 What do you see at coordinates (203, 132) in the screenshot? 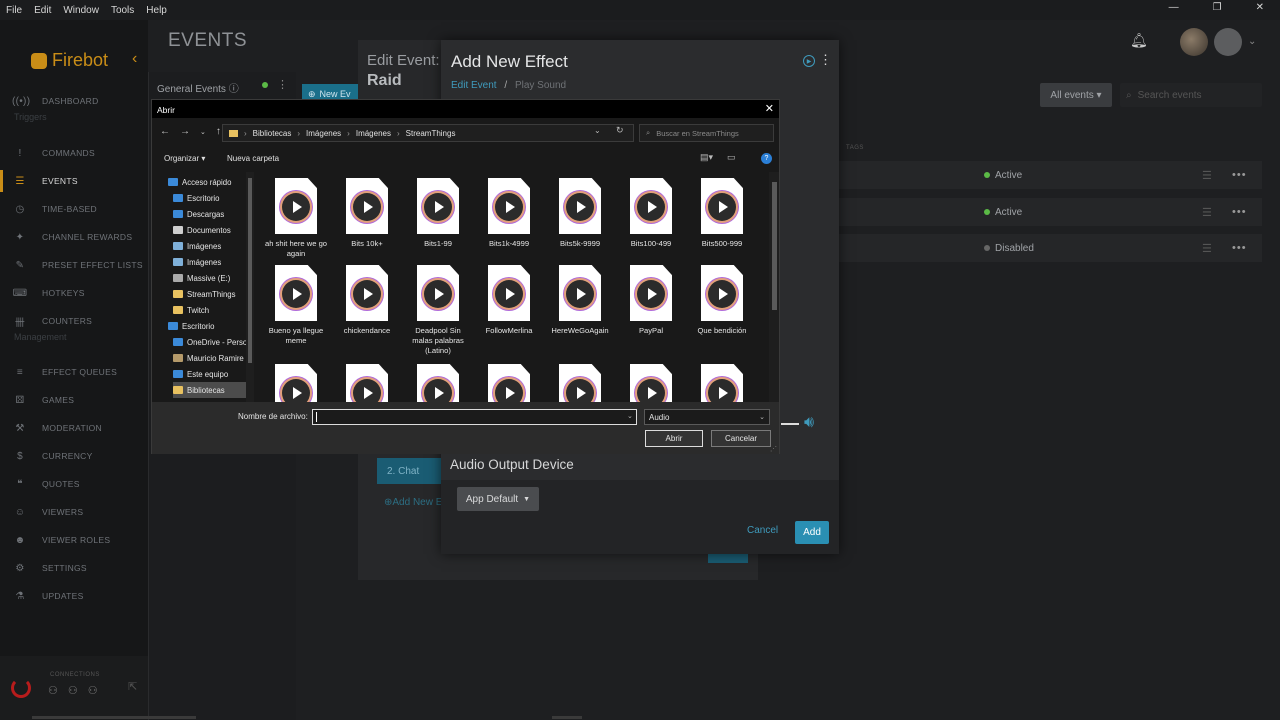
I see `recent-chevron-icon: ⌄` at bounding box center [203, 132].